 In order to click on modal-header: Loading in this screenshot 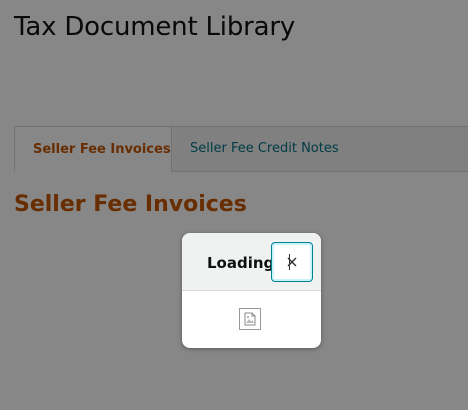, I will do `click(251, 262)`.